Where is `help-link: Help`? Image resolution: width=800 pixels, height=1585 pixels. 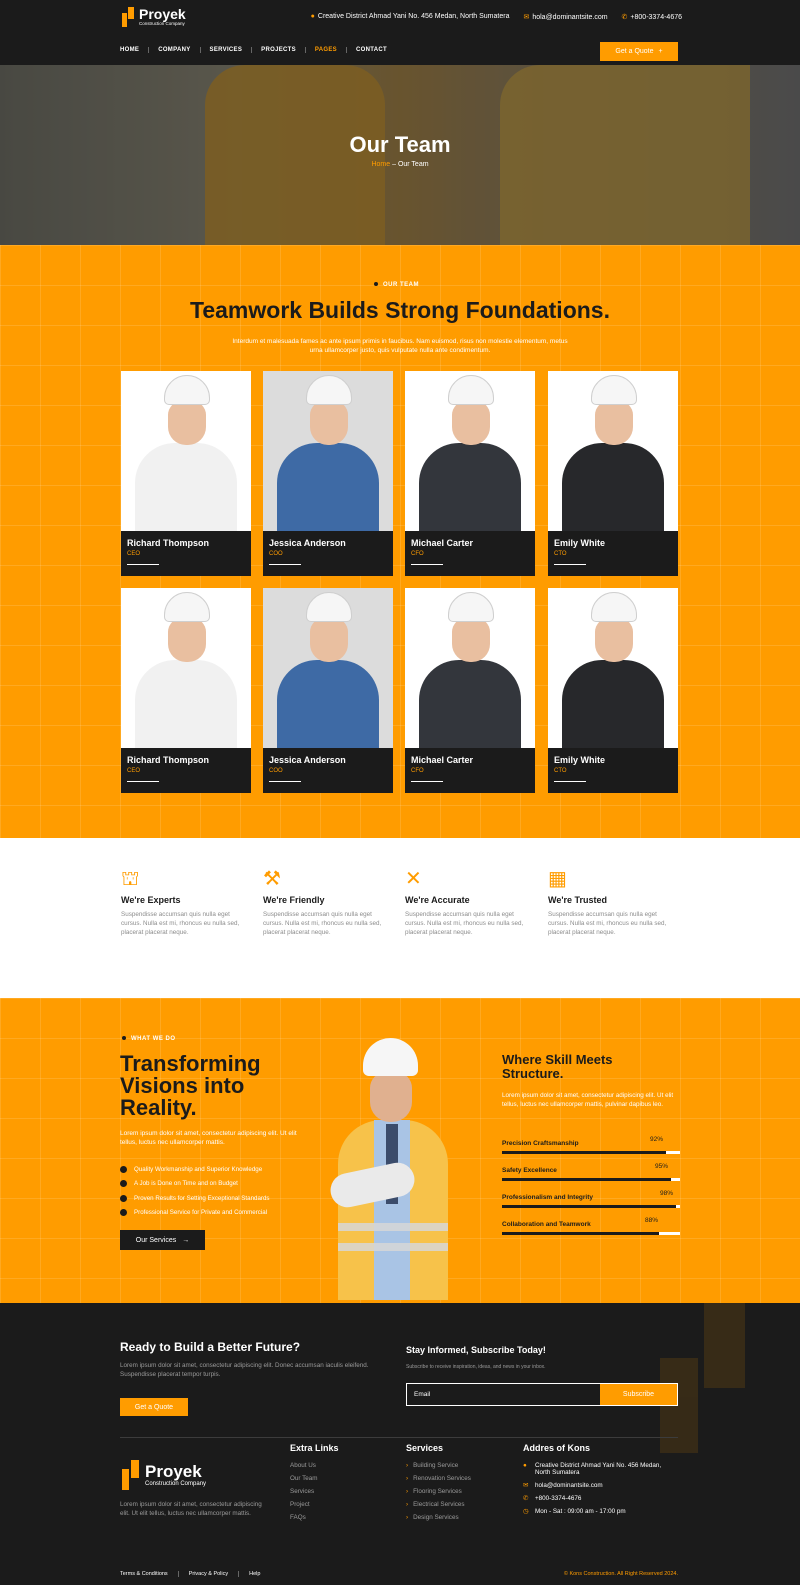 help-link: Help is located at coordinates (259, 1574).